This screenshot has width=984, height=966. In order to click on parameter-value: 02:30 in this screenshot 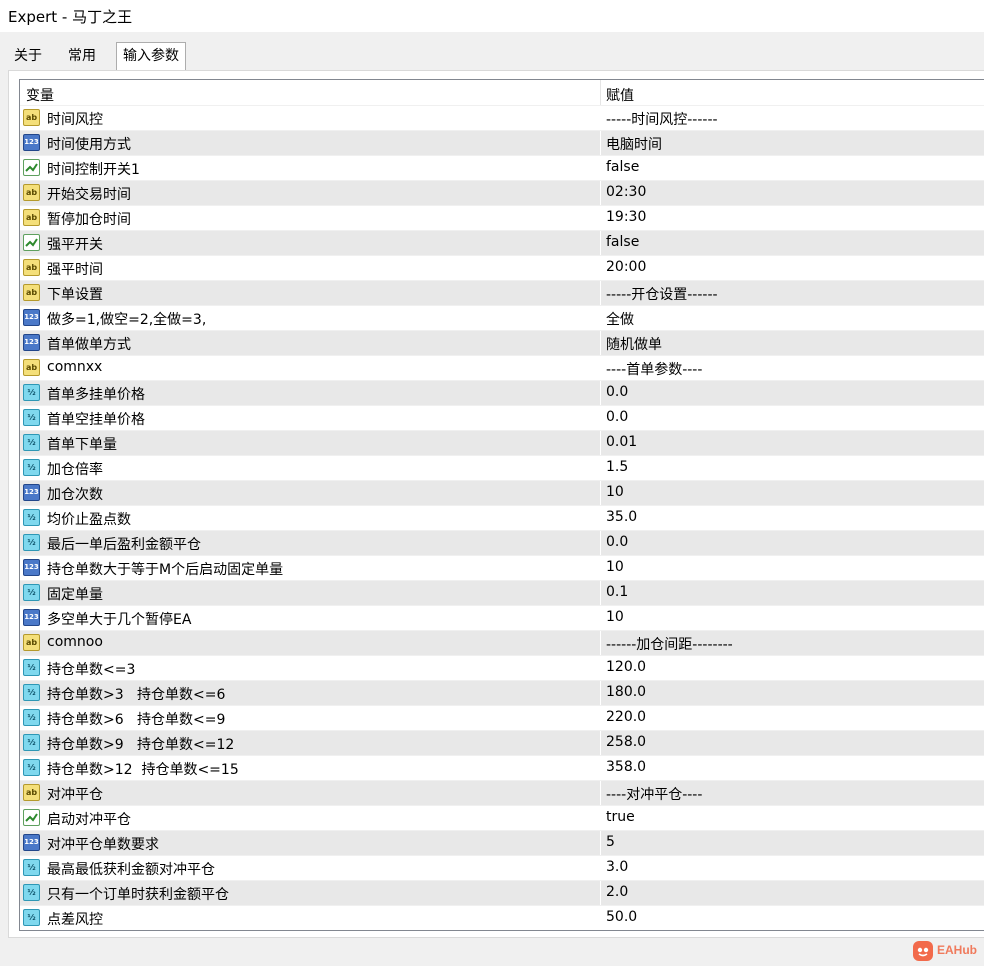, I will do `click(626, 192)`.